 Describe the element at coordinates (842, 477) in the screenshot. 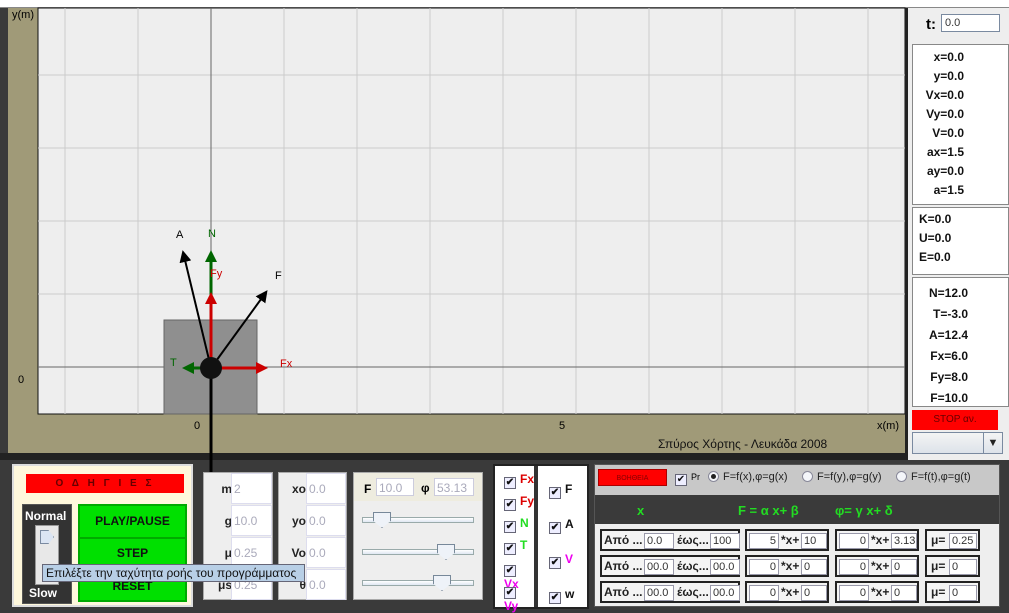

I see `radio-fy: F=f(y),φ=g(y)` at that location.